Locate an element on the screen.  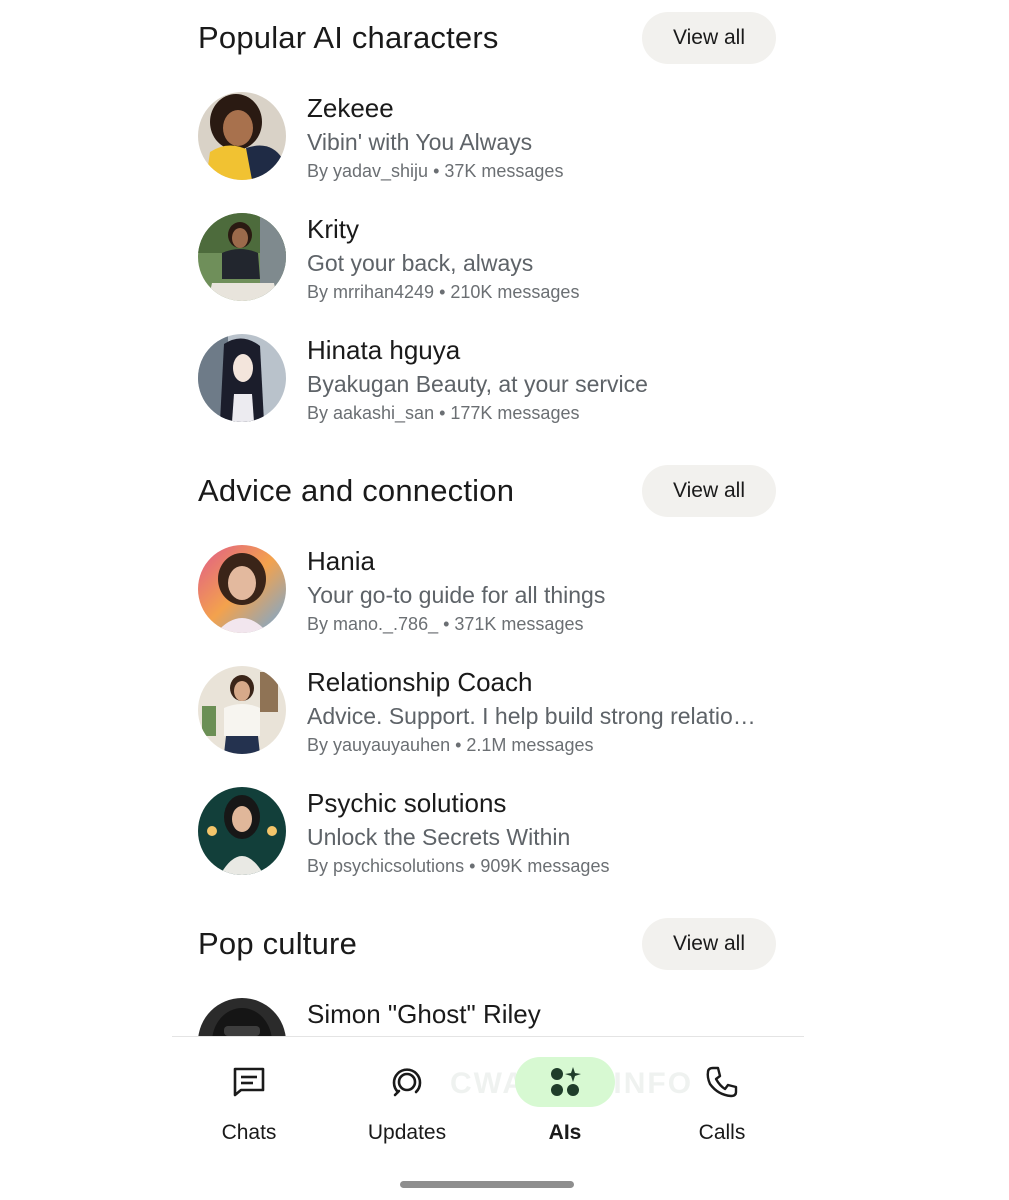
character-tagline: Unlock the Secrets Within is located at coordinates (439, 837).